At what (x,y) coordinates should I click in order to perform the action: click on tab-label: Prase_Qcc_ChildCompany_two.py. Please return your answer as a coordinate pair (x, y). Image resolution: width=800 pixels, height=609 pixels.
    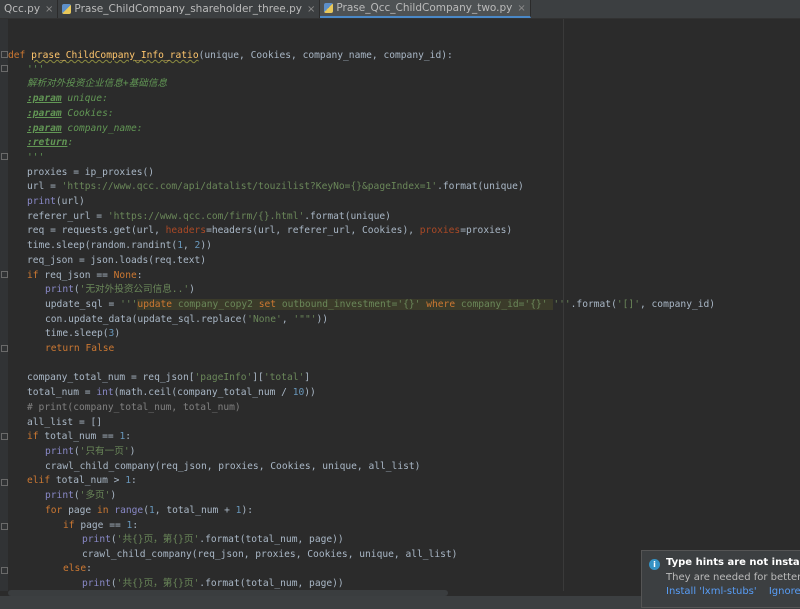
    Looking at the image, I should click on (424, 8).